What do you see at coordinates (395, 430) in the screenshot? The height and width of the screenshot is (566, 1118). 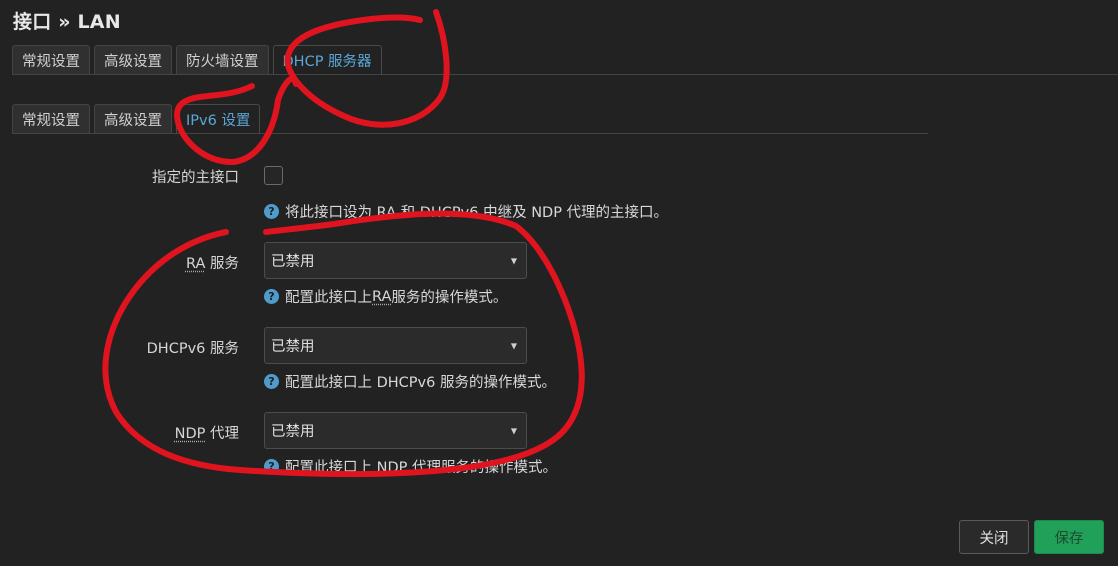 I see `ndp-proxy-select: 已禁用 ▼` at bounding box center [395, 430].